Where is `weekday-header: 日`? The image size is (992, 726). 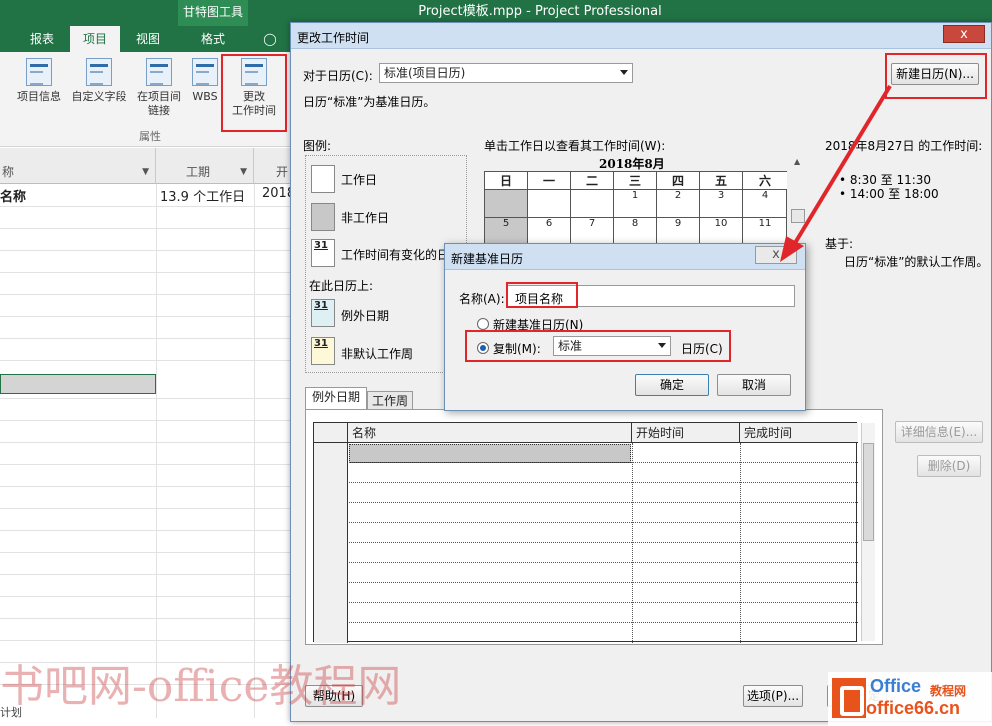
weekday-header: 日 is located at coordinates (506, 181).